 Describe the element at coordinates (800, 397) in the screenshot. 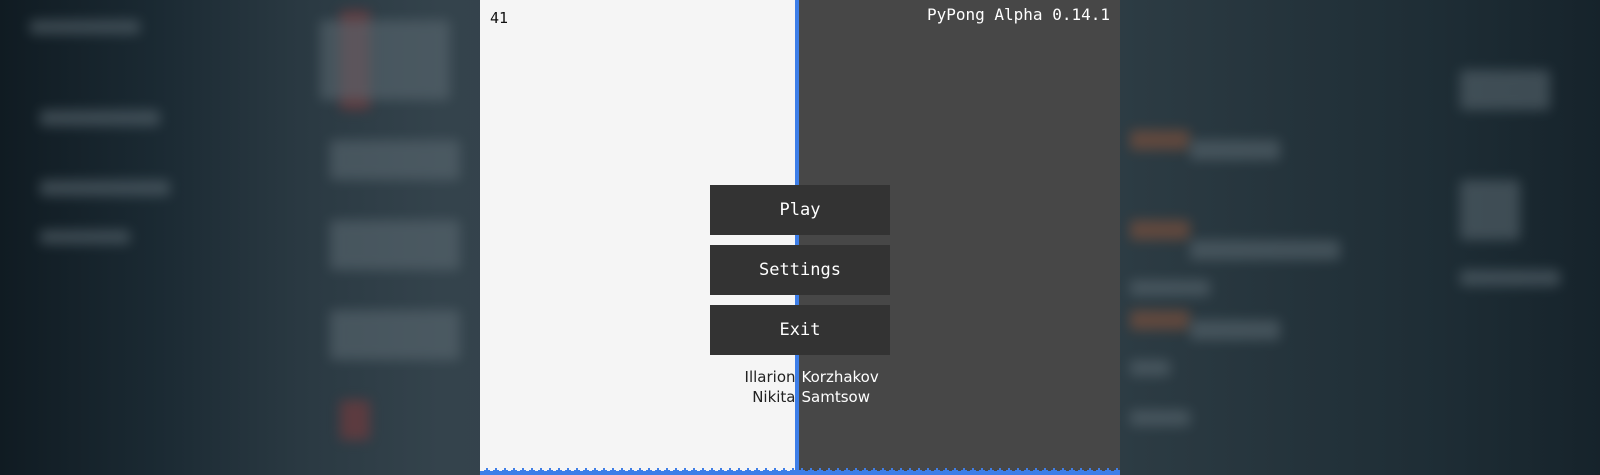

I see `credit-row: Nikita Samtsow` at that location.